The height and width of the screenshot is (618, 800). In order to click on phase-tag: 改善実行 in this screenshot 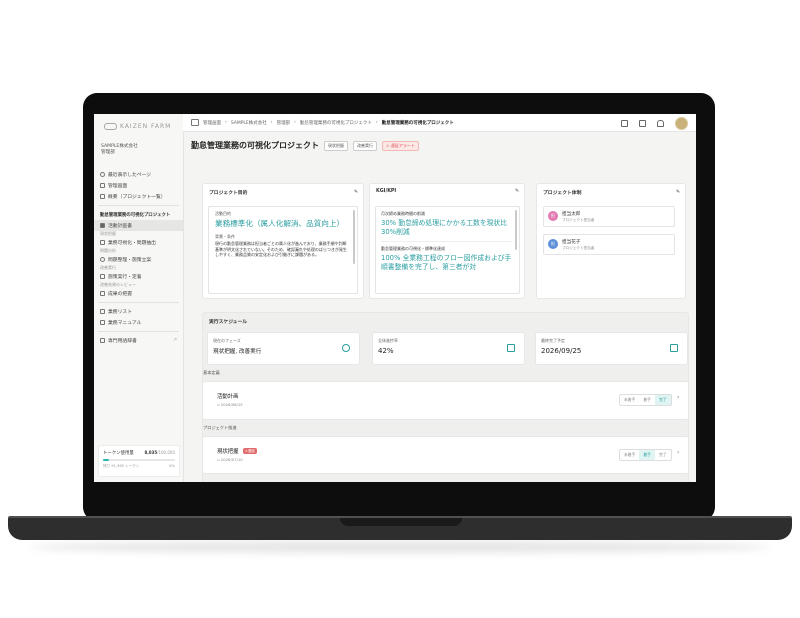, I will do `click(365, 145)`.